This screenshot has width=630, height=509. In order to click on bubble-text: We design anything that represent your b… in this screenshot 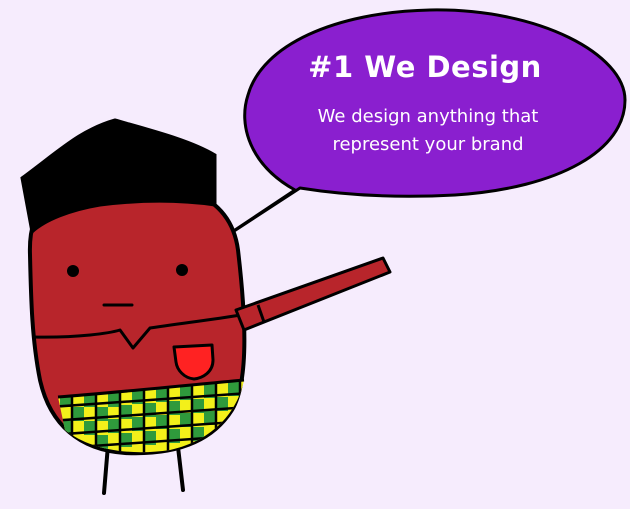, I will do `click(428, 131)`.